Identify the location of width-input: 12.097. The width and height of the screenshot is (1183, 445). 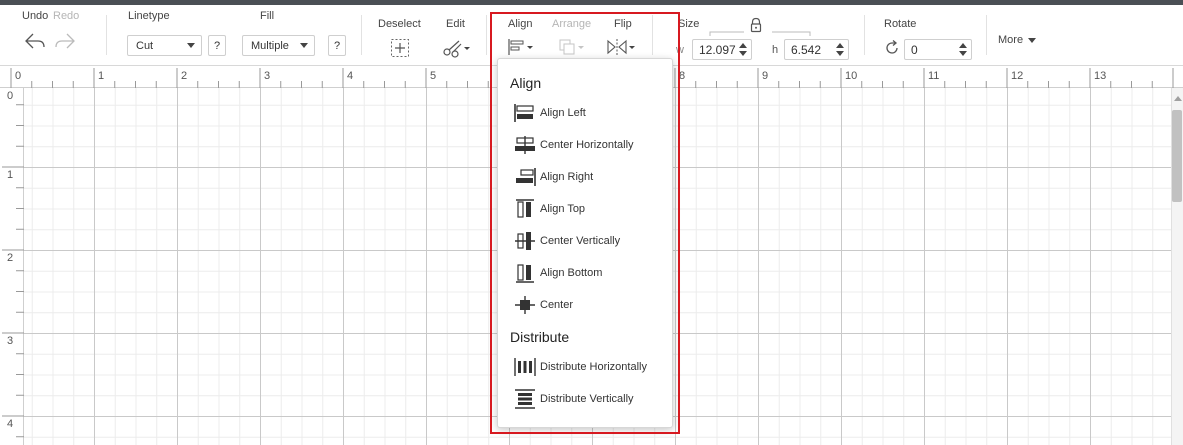
(722, 49).